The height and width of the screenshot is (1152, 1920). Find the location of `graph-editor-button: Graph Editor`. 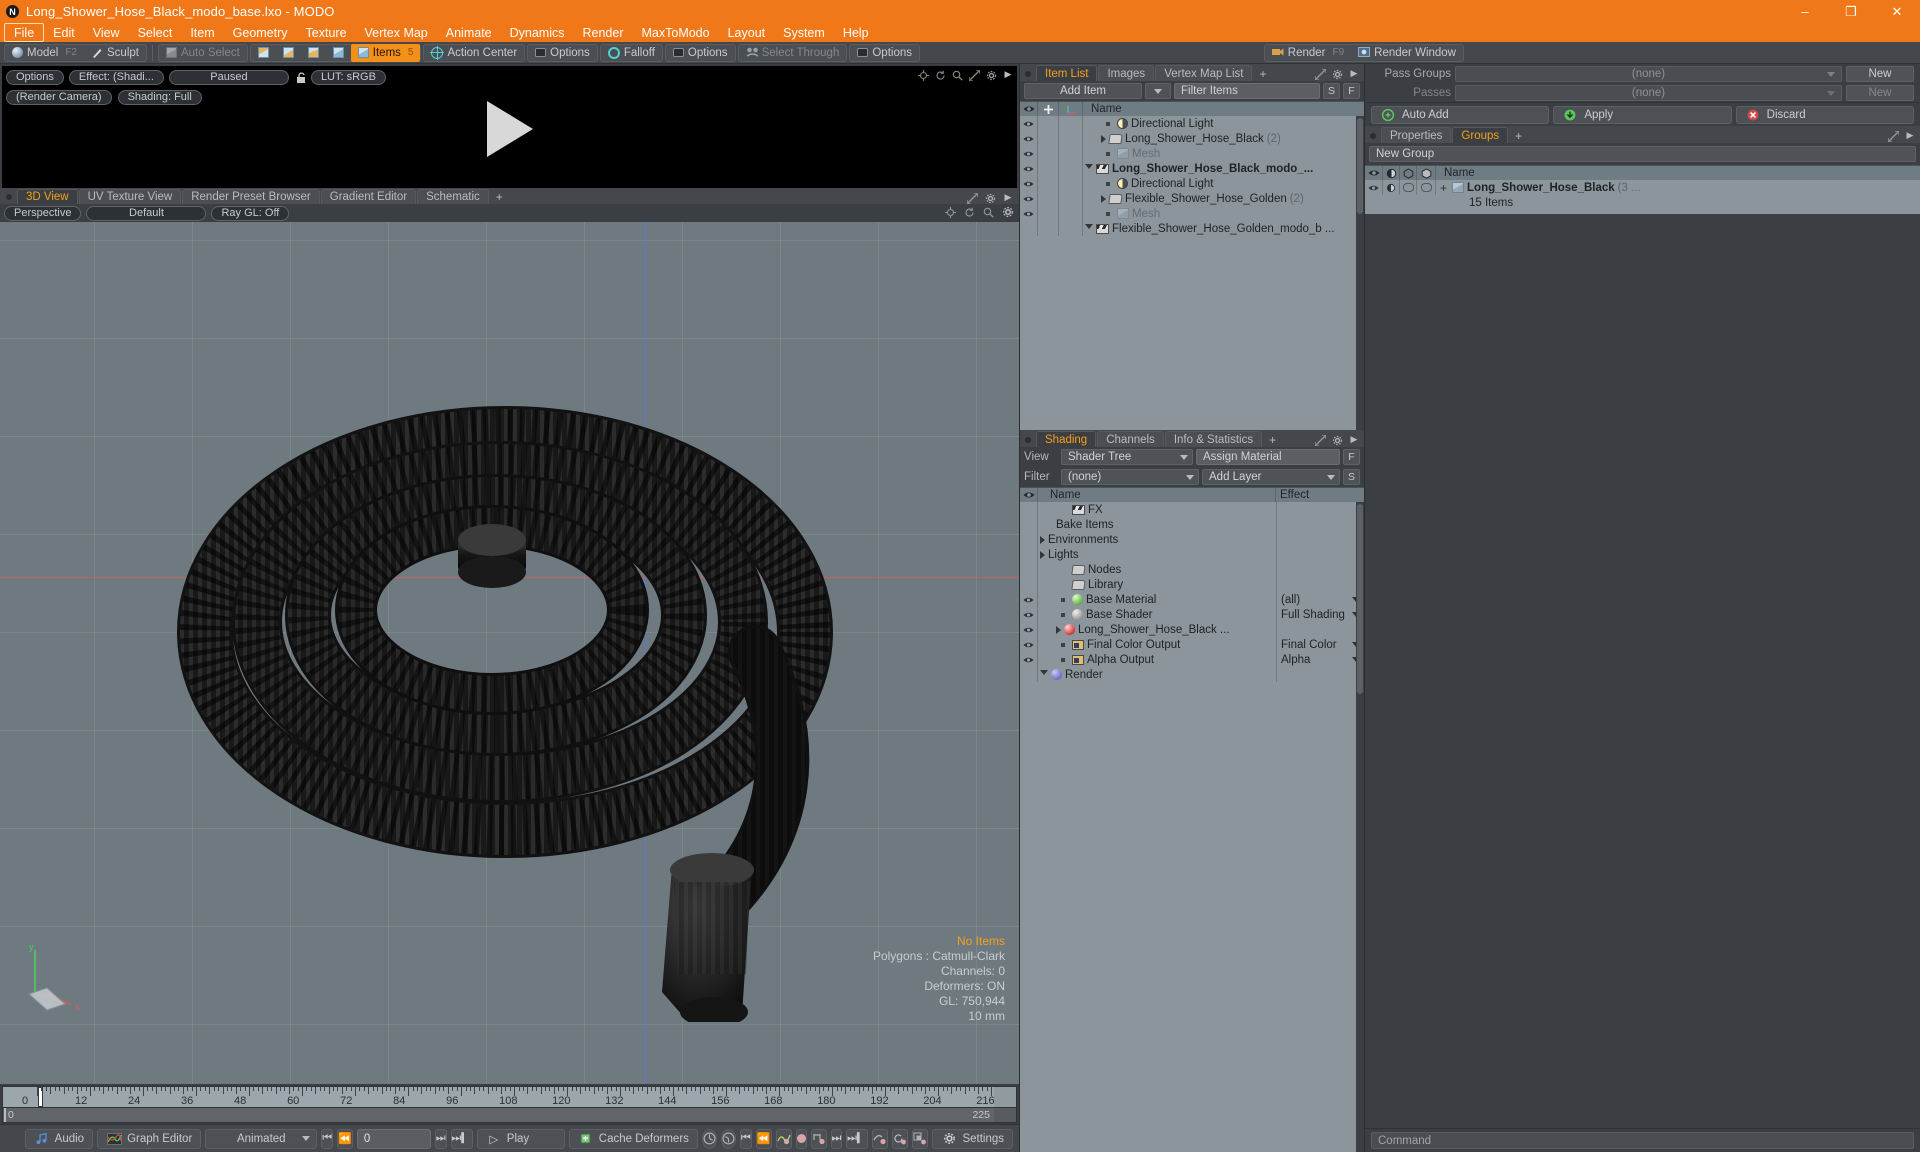

graph-editor-button: Graph Editor is located at coordinates (149, 1138).